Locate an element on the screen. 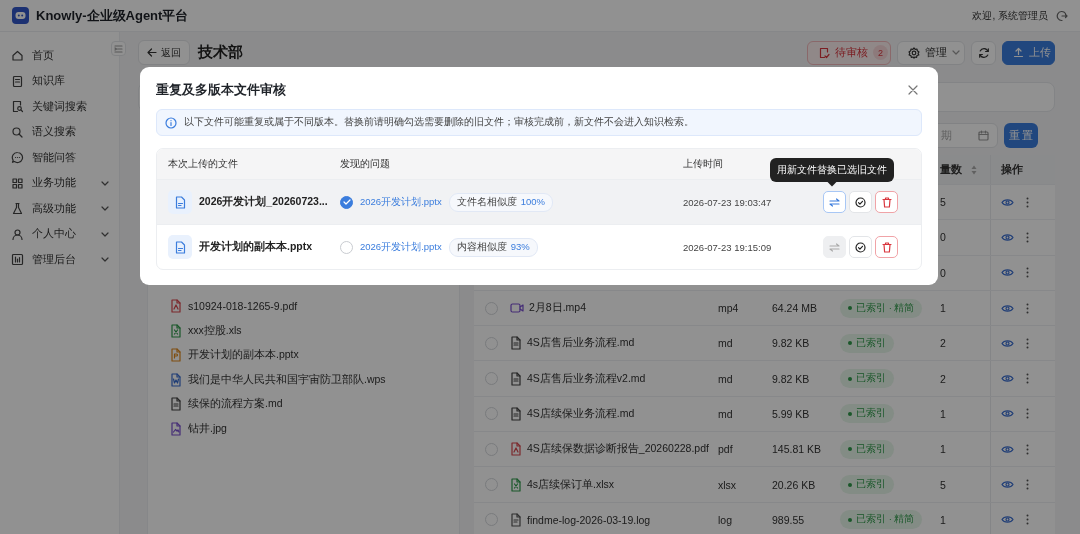 The width and height of the screenshot is (1080, 534). file-tree-item: s10924-018-1265-9.pdf is located at coordinates (314, 306).